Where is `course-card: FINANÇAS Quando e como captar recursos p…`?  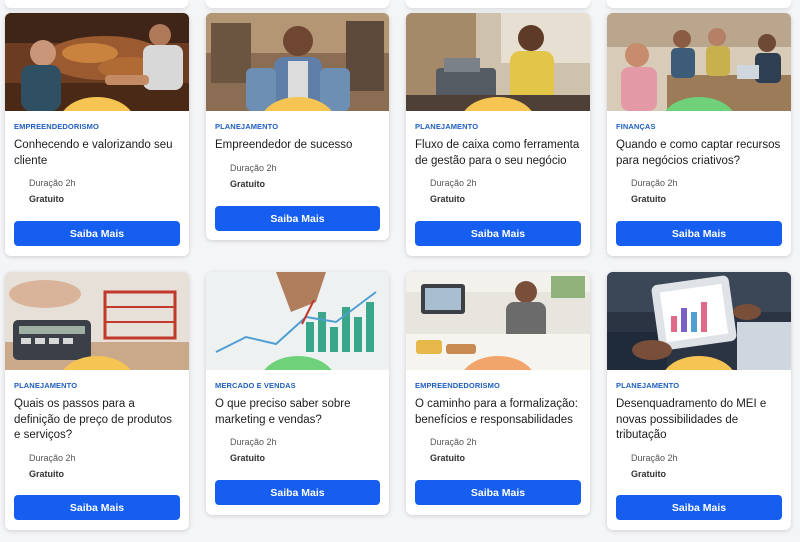
course-card: FINANÇAS Quando e como captar recursos p… is located at coordinates (699, 134).